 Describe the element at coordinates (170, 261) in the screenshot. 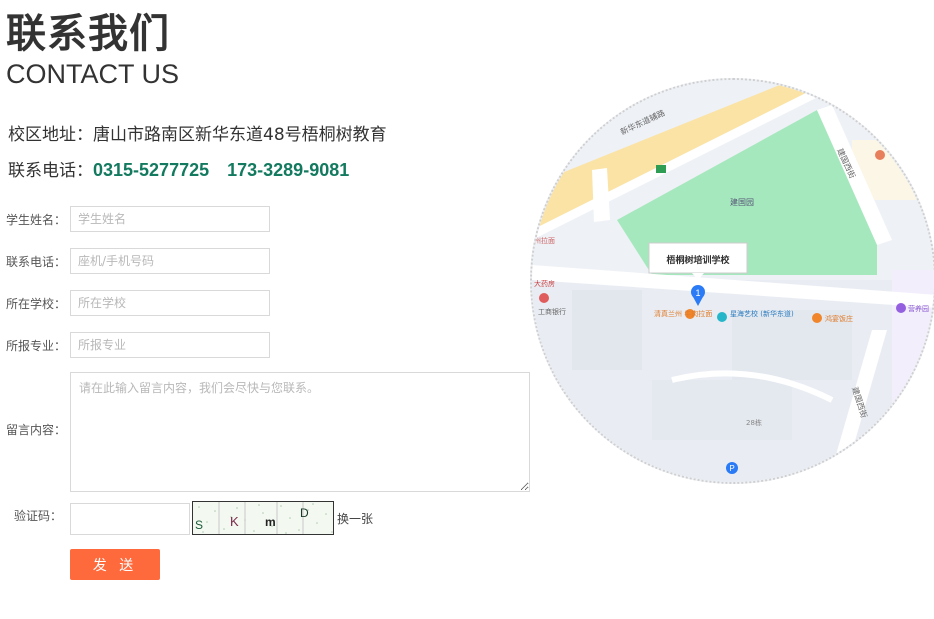

I see `contact-phone-input` at that location.